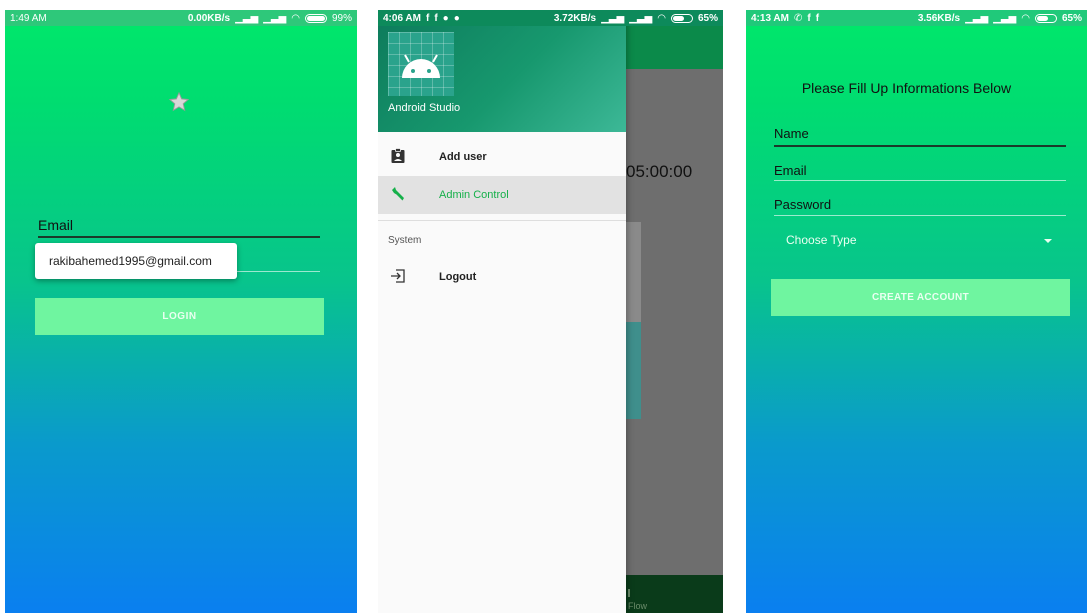  I want to click on type-select: Choose Type, so click(821, 240).